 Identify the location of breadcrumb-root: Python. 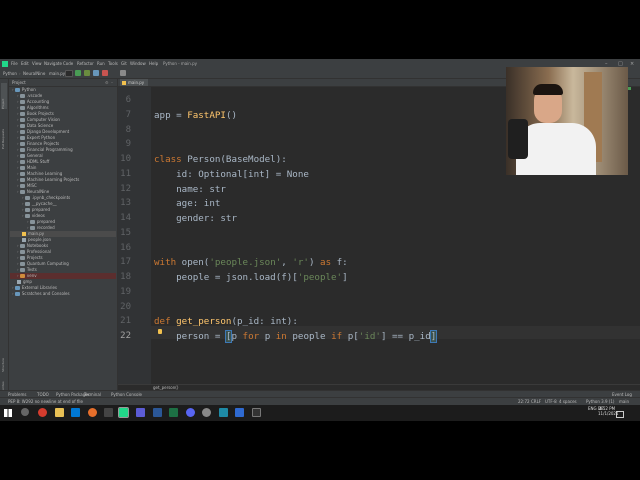
(10, 73).